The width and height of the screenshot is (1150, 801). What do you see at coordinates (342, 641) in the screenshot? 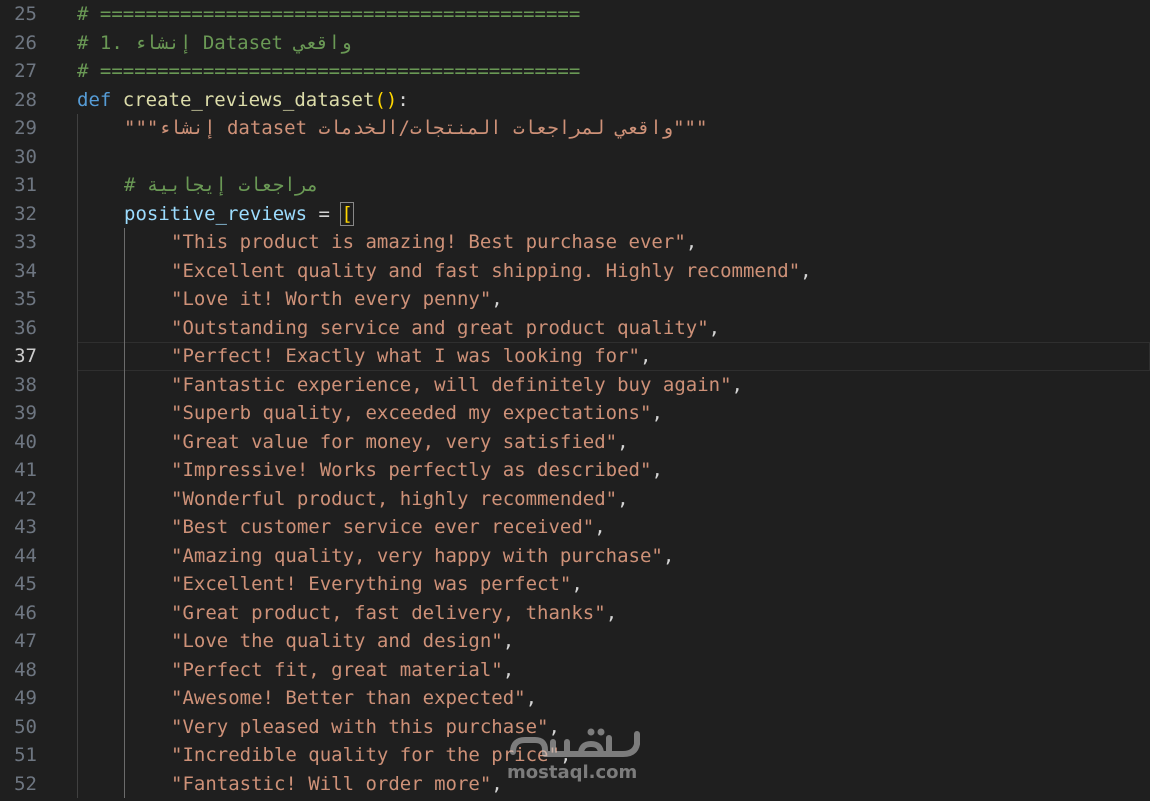
I see `code-text: "Love the quality and design",` at bounding box center [342, 641].